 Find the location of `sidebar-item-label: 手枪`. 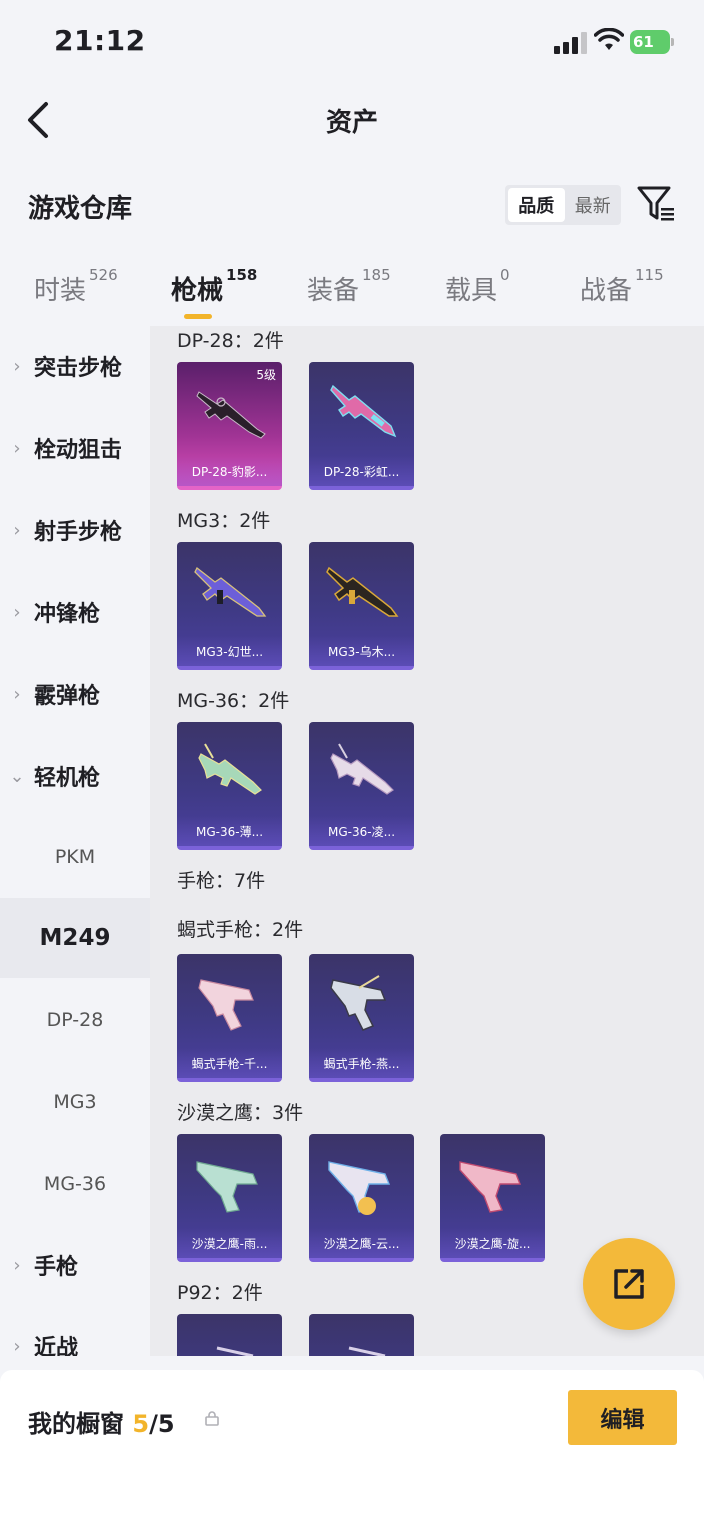

sidebar-item-label: 手枪 is located at coordinates (56, 1267).